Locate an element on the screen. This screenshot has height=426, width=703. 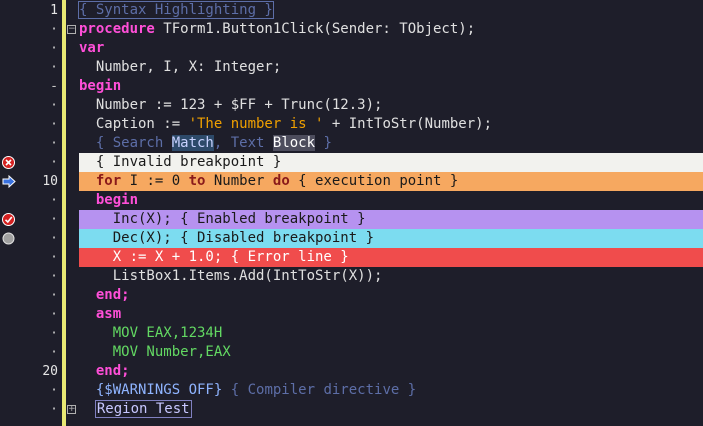
code-line: ListBox1.Items.Add(IntToStr(X)); is located at coordinates (391, 276).